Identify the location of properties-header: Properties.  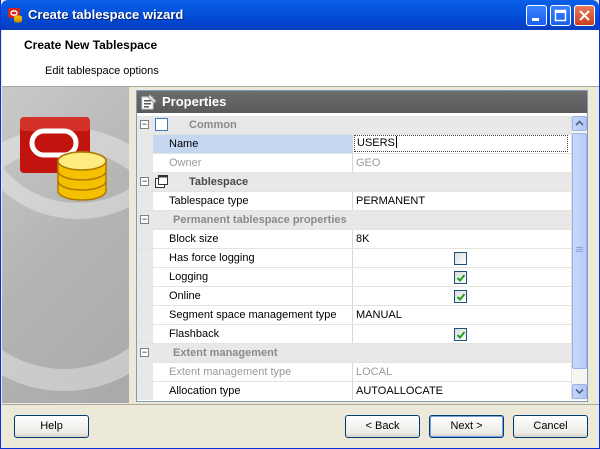
(362, 102).